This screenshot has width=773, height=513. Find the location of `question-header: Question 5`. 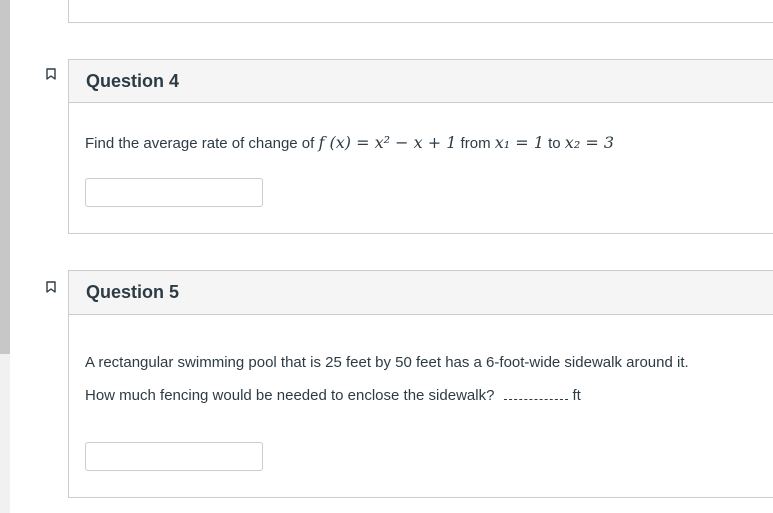

question-header: Question 5 is located at coordinates (421, 293).